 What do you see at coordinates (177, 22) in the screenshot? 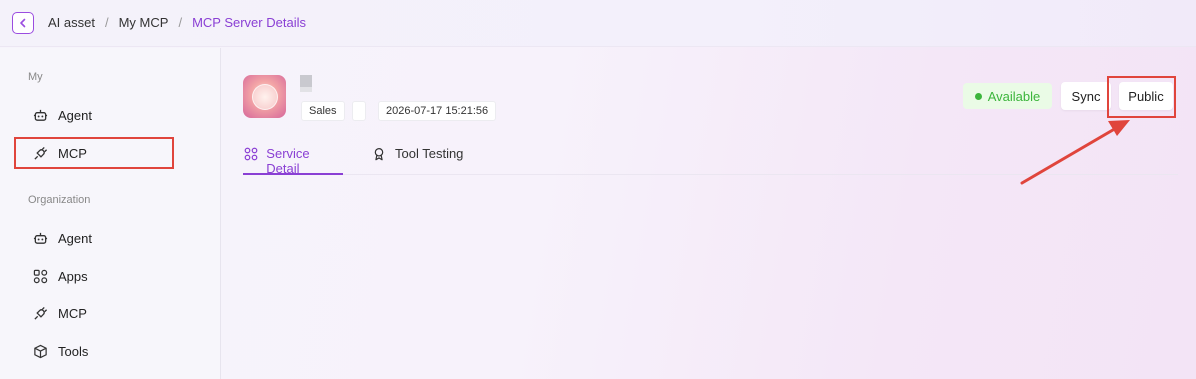
I see `breadcrumb: AI asset / My MCP / MCP Server Details` at bounding box center [177, 22].